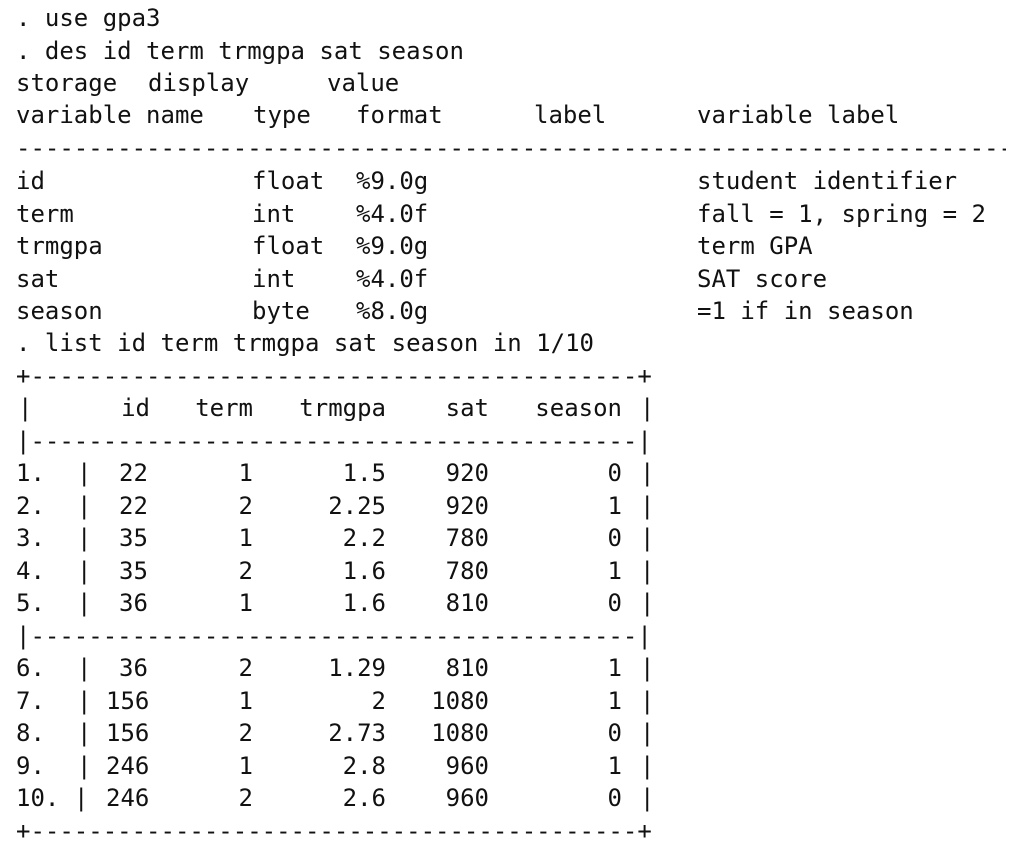  Describe the element at coordinates (282, 115) in the screenshot. I see `describe-header-type: type` at that location.